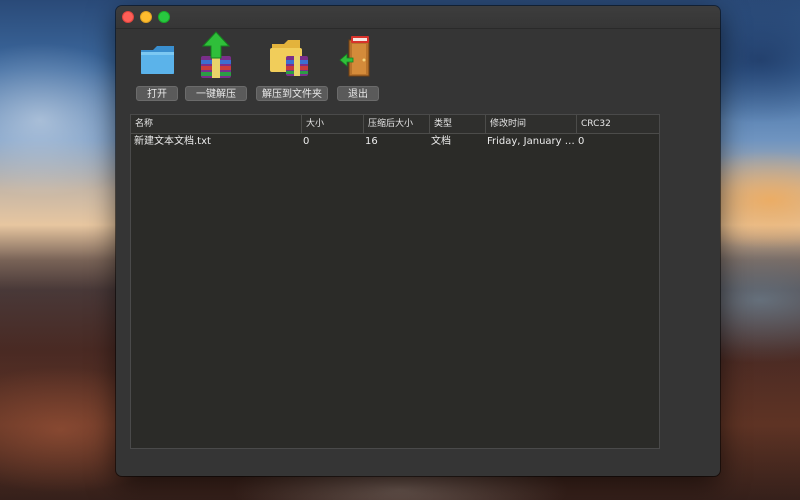  Describe the element at coordinates (128, 17) in the screenshot. I see `close-button` at that location.